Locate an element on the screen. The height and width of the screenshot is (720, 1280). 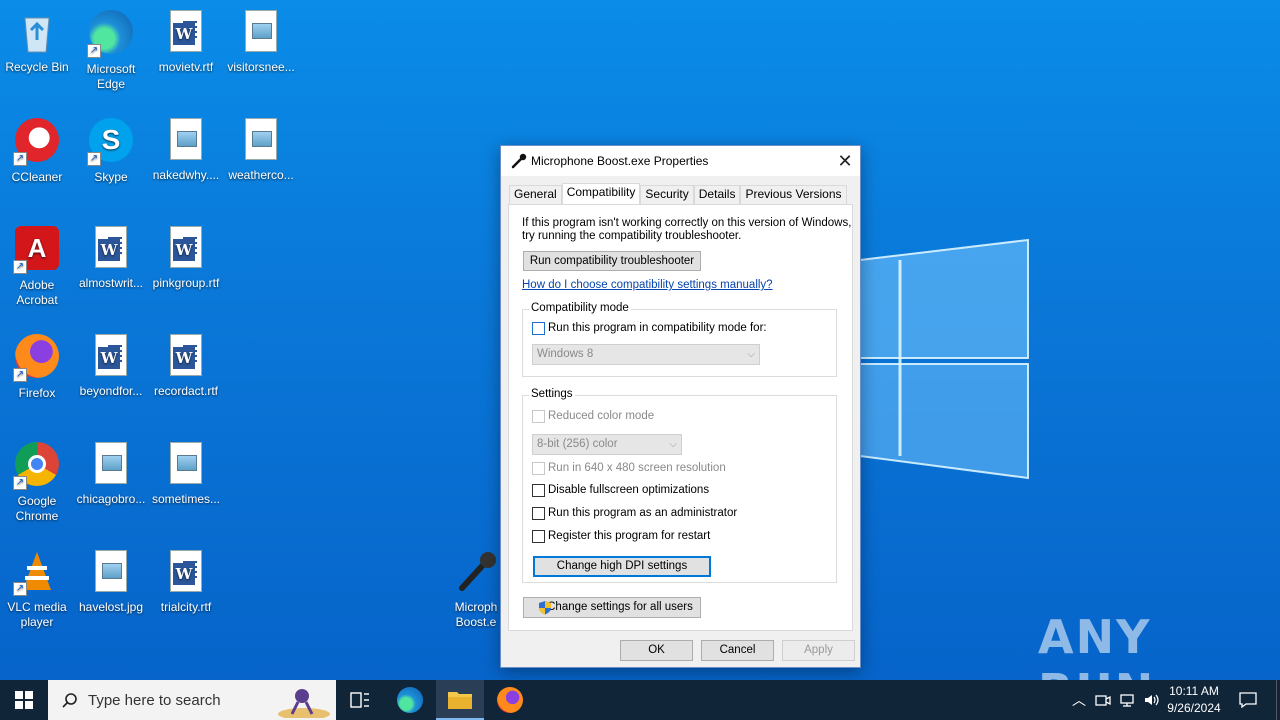
desktop-icon-label: recordact.rtf is located at coordinates (186, 391).